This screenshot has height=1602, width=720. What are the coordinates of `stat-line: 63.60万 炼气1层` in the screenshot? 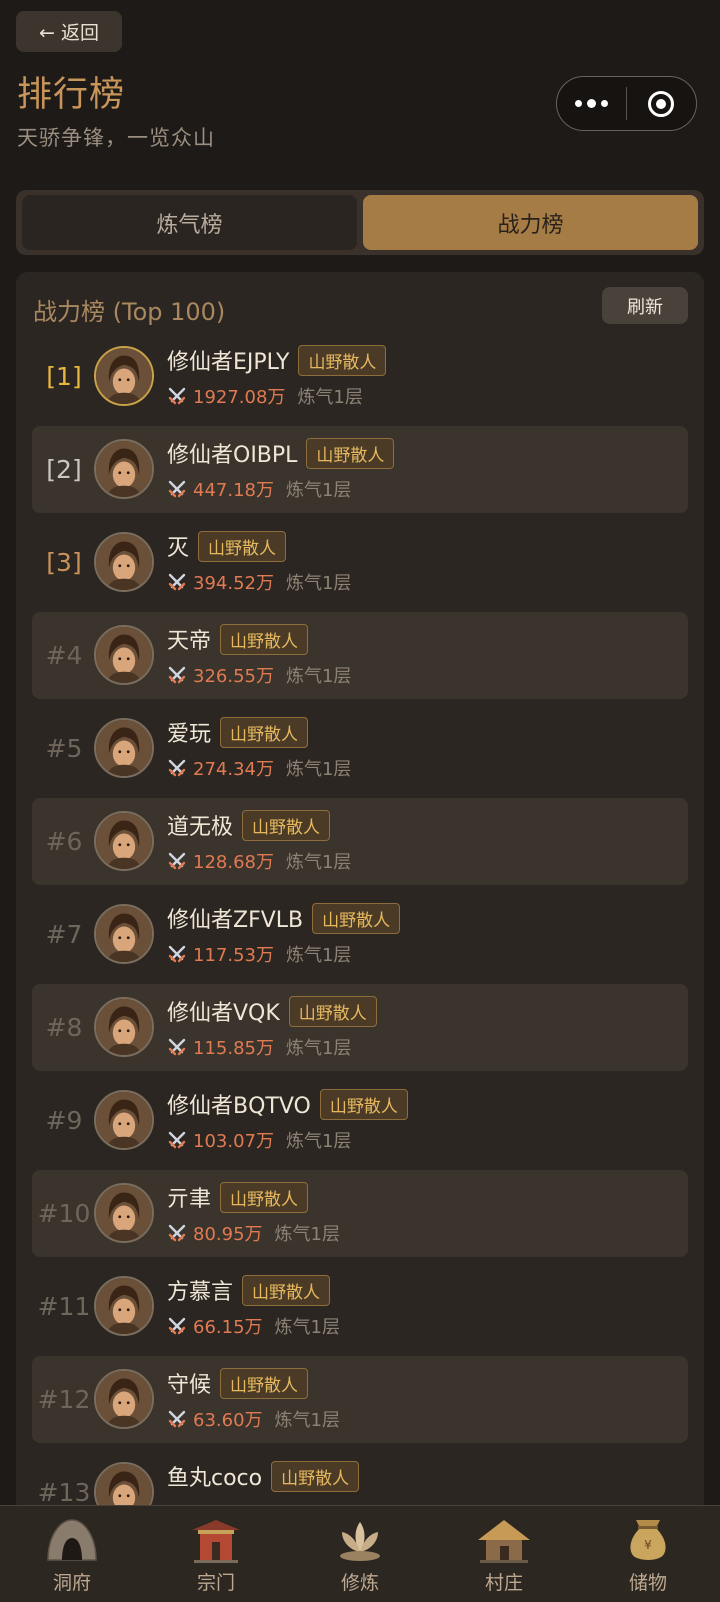 It's located at (253, 1419).